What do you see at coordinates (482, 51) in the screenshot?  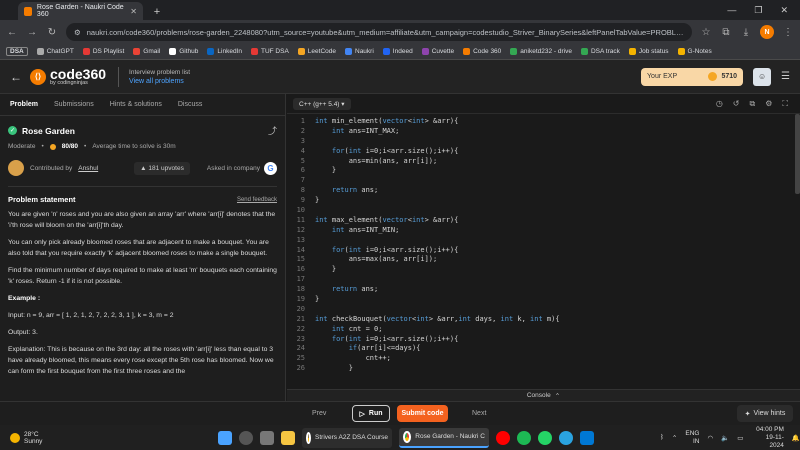 I see `bookmark-item: Code 360` at bounding box center [482, 51].